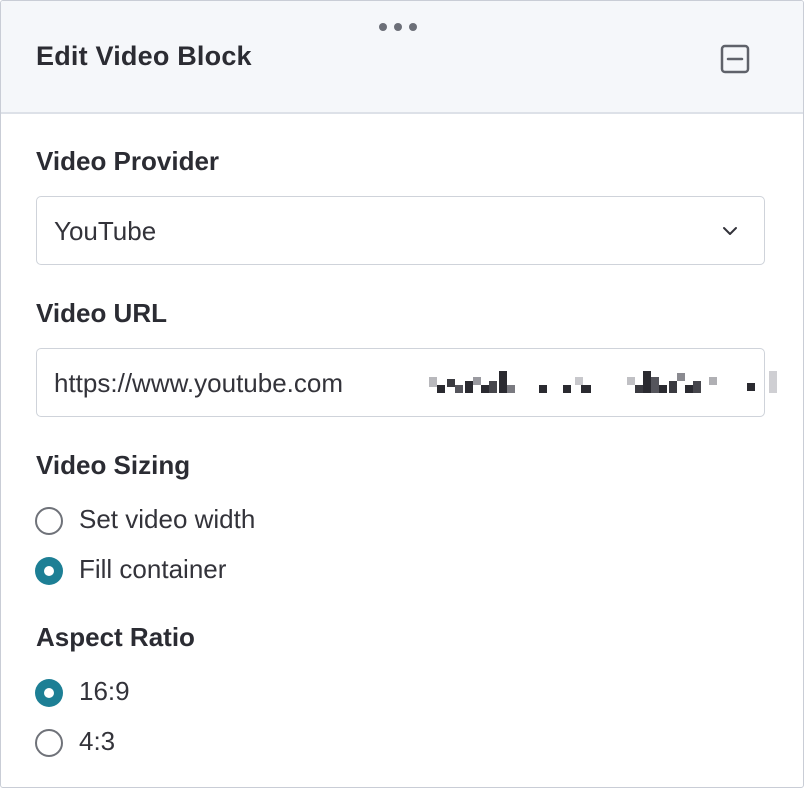 The width and height of the screenshot is (804, 788). I want to click on video-url-input: https://www.youtube.com, so click(406, 382).